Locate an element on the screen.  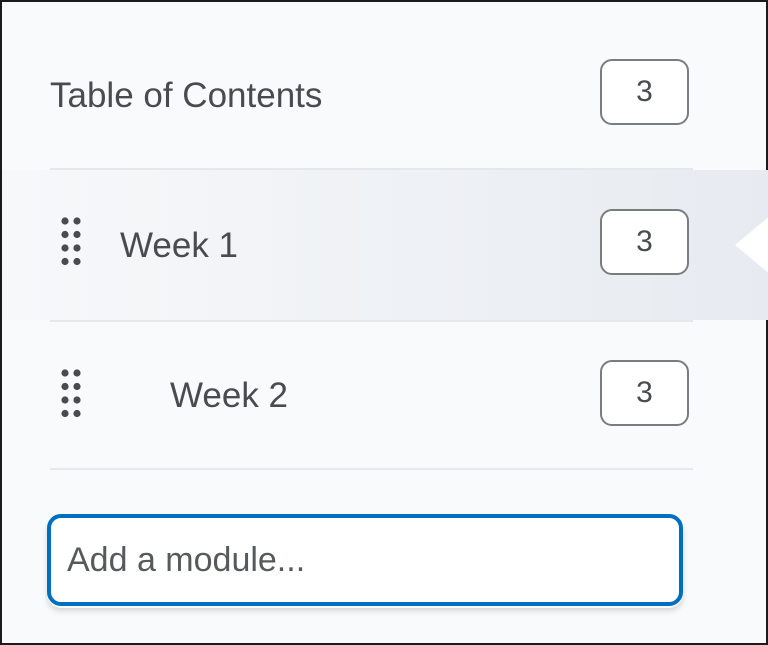
add-module-input is located at coordinates (365, 560).